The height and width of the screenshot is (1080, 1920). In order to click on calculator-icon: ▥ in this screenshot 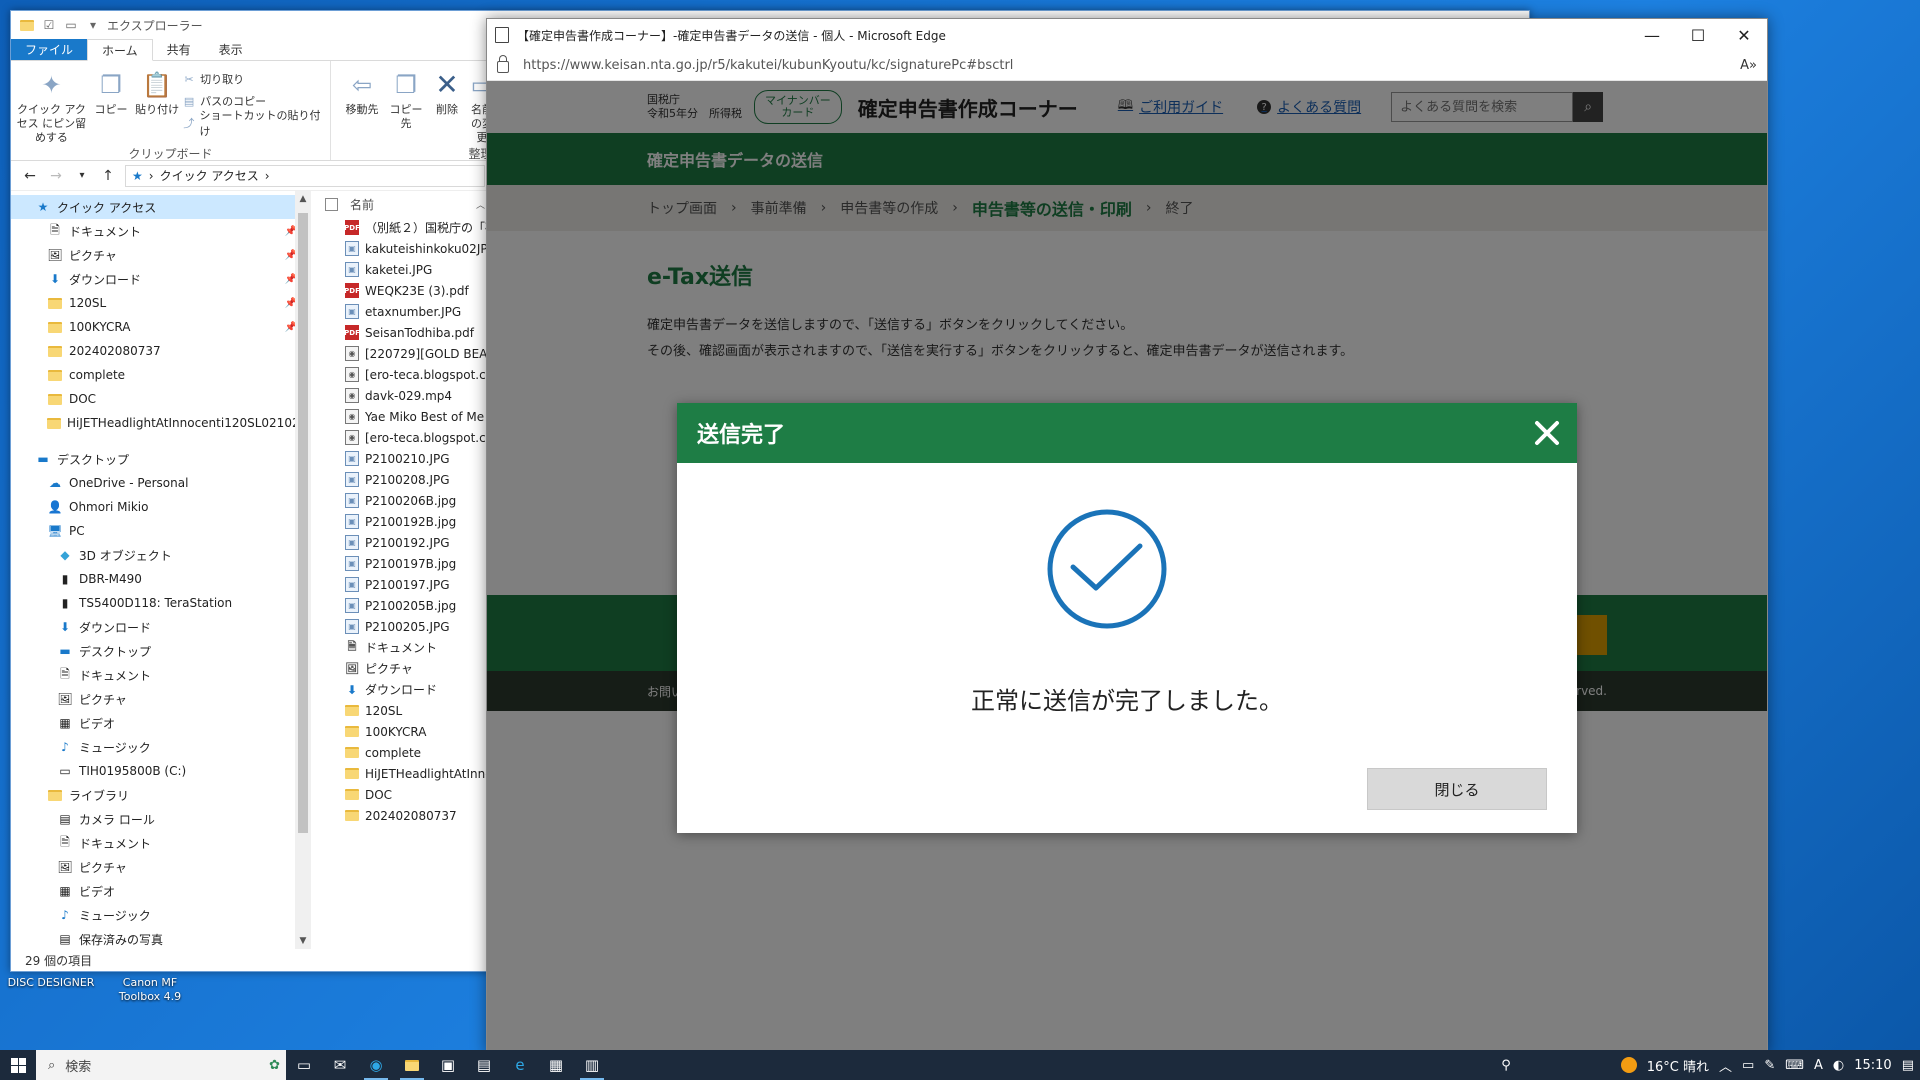, I will do `click(592, 1065)`.